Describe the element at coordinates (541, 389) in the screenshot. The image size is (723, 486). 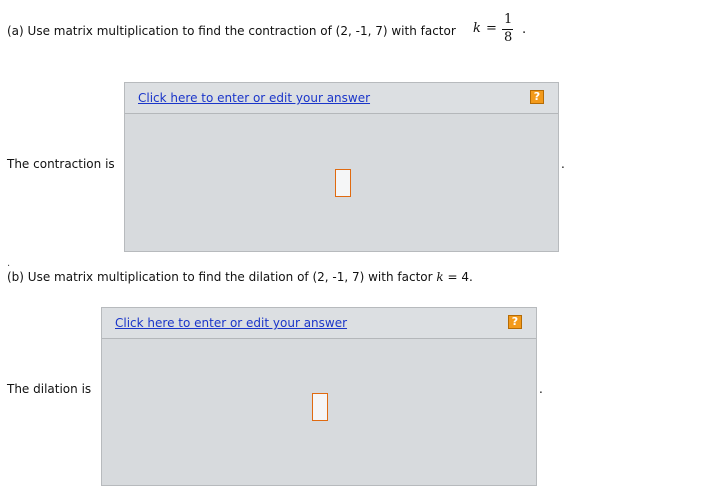
I see `dilation-end-period: .` at that location.